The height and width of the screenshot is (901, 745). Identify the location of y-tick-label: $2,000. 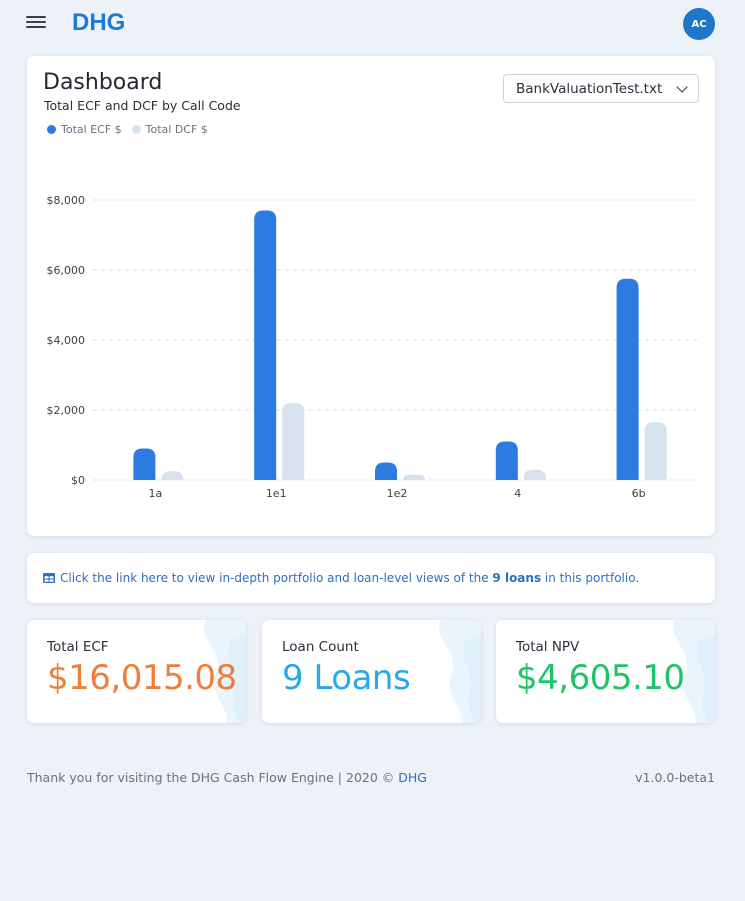
(66, 410).